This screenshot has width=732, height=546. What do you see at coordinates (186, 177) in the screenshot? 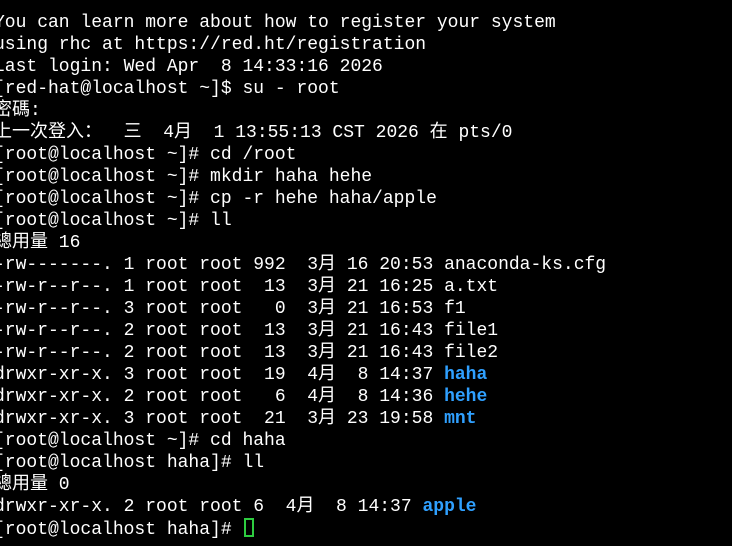
I see `command-line: [root@localhost ~]# mkdir haha hehe` at bounding box center [186, 177].